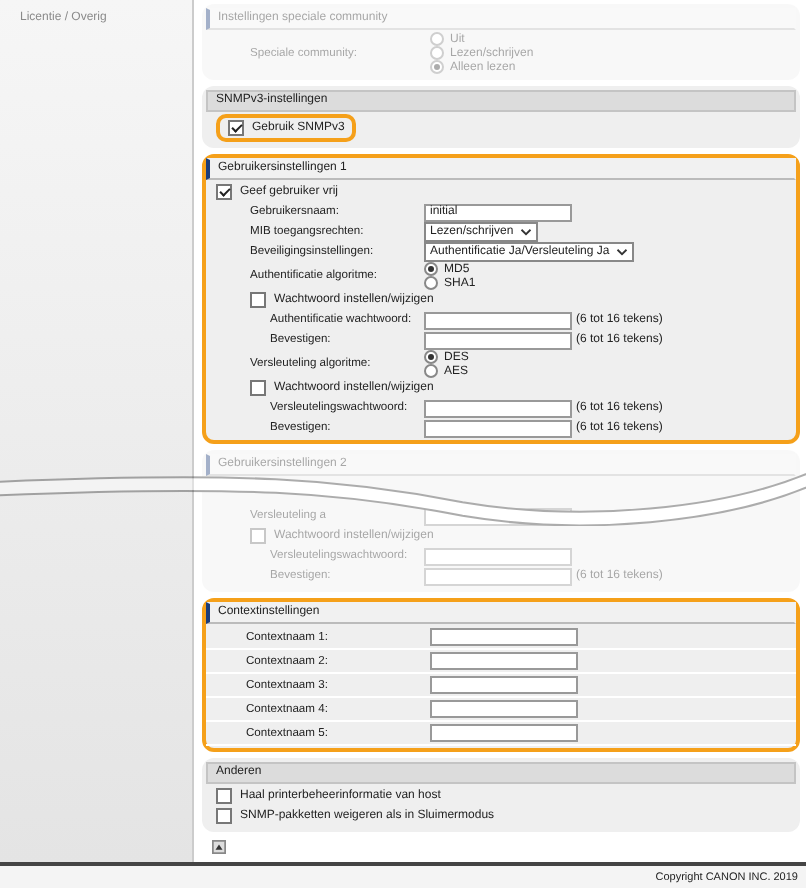 The width and height of the screenshot is (806, 888). Describe the element at coordinates (219, 847) in the screenshot. I see `back-to-top-icon` at that location.